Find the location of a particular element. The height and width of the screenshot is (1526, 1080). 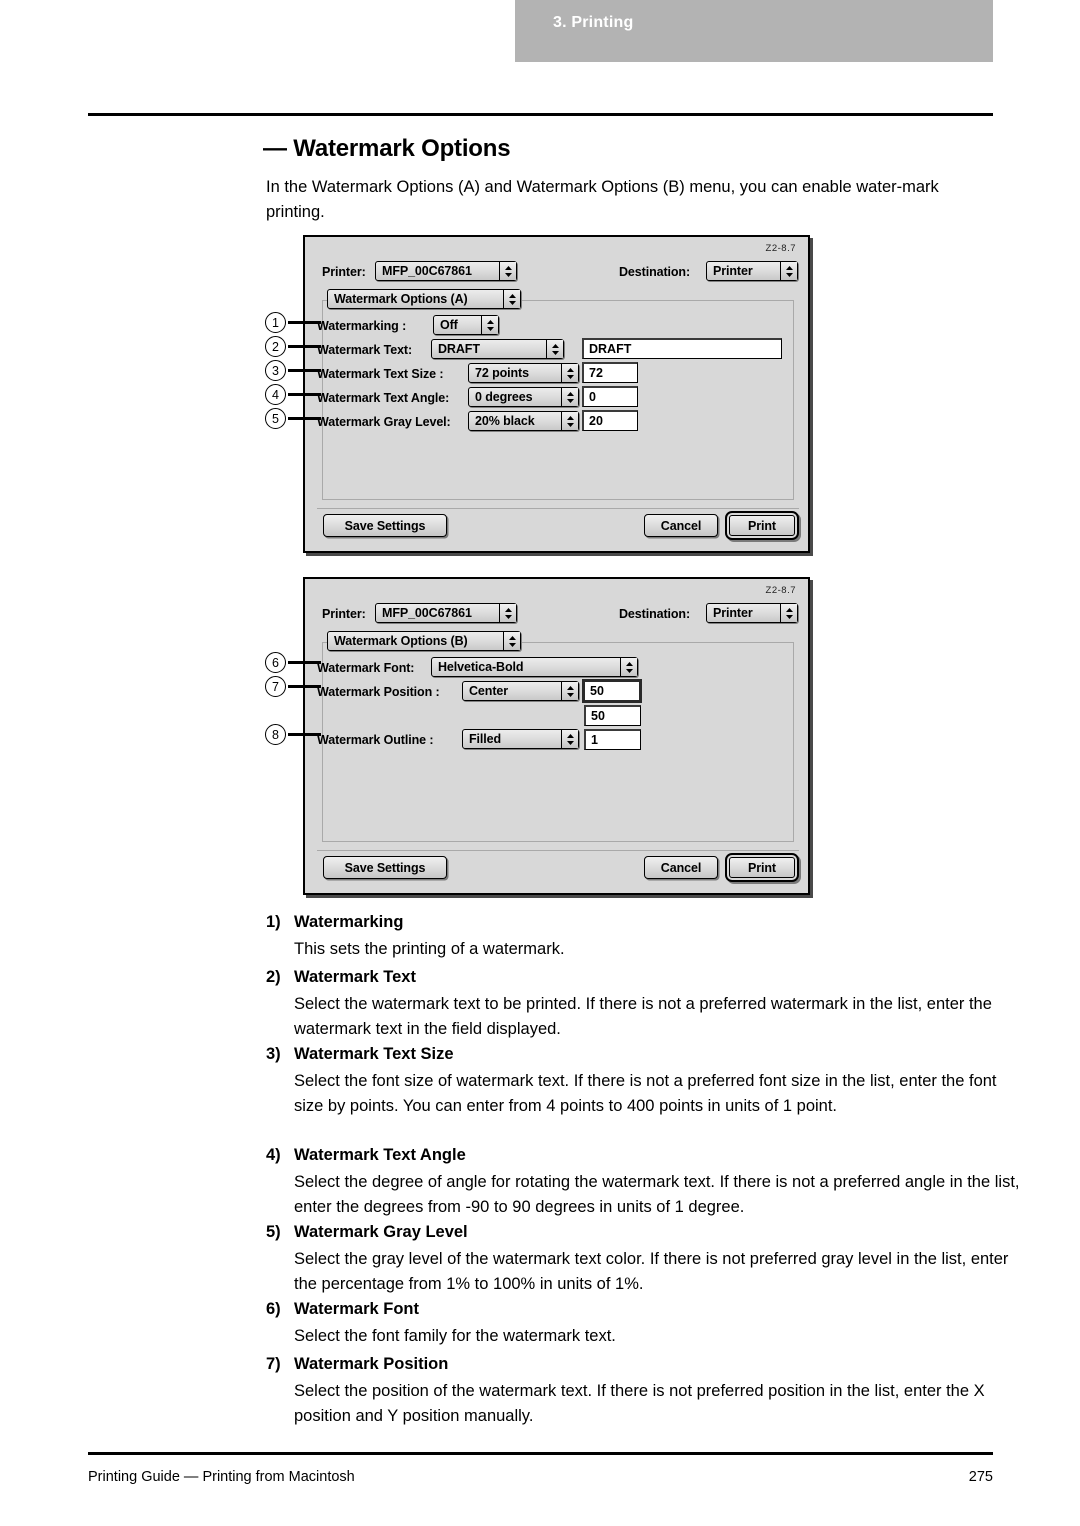

callout-6-text: 6 is located at coordinates (275, 662).